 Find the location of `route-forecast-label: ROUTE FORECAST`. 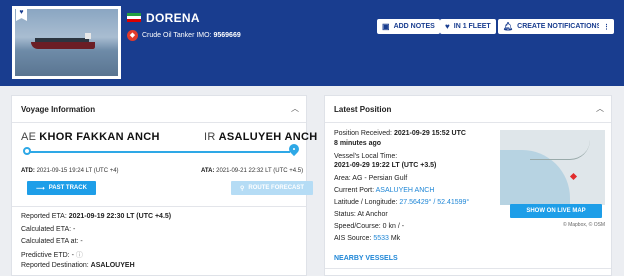

route-forecast-label: ROUTE FORECAST is located at coordinates (276, 188).